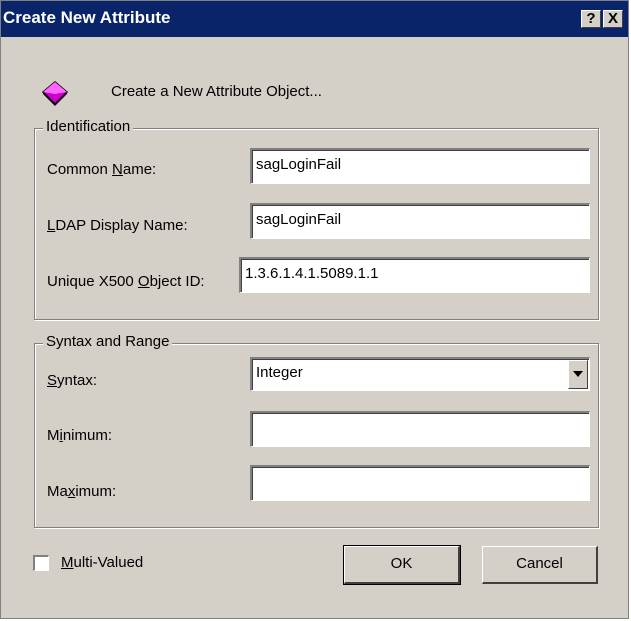  Describe the element at coordinates (420, 429) in the screenshot. I see `minimum-input` at that location.